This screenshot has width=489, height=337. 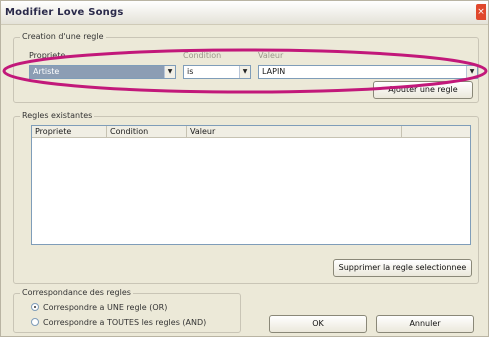 I want to click on window-title: Modifier Love Songs, so click(x=64, y=12).